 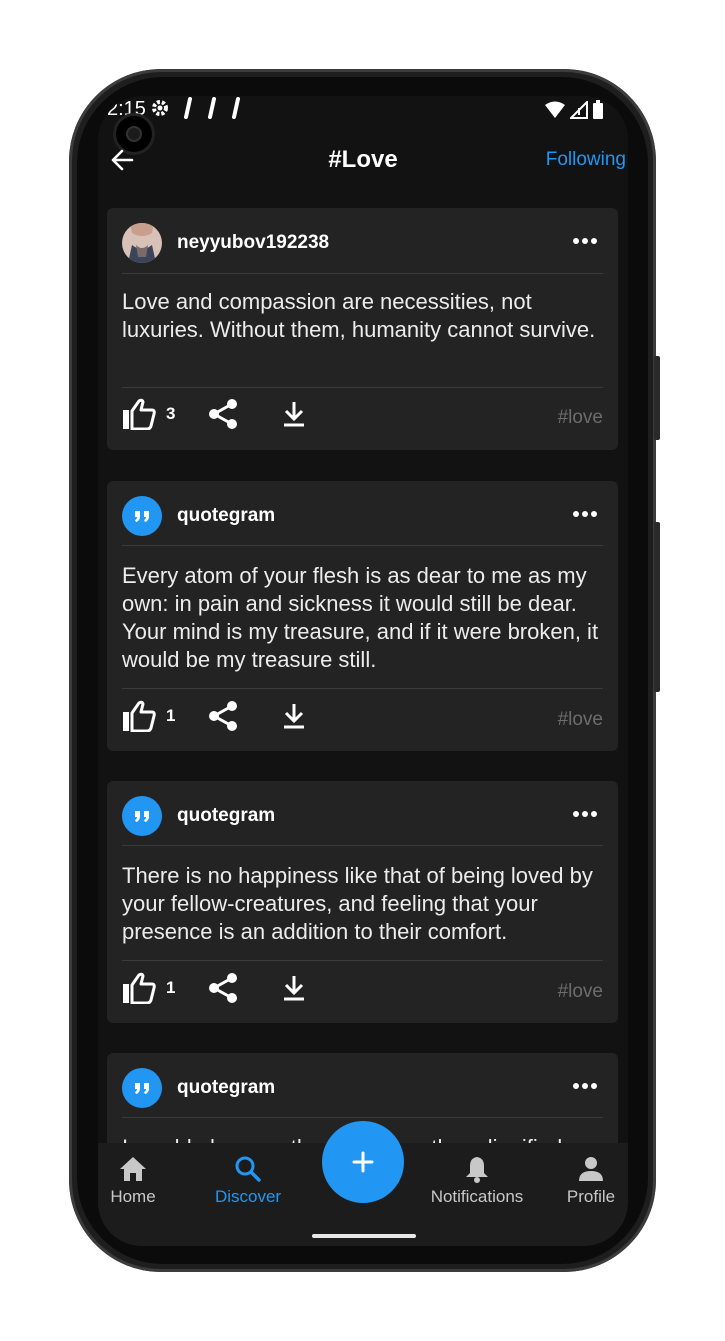 I want to click on like-count: 3, so click(x=171, y=413).